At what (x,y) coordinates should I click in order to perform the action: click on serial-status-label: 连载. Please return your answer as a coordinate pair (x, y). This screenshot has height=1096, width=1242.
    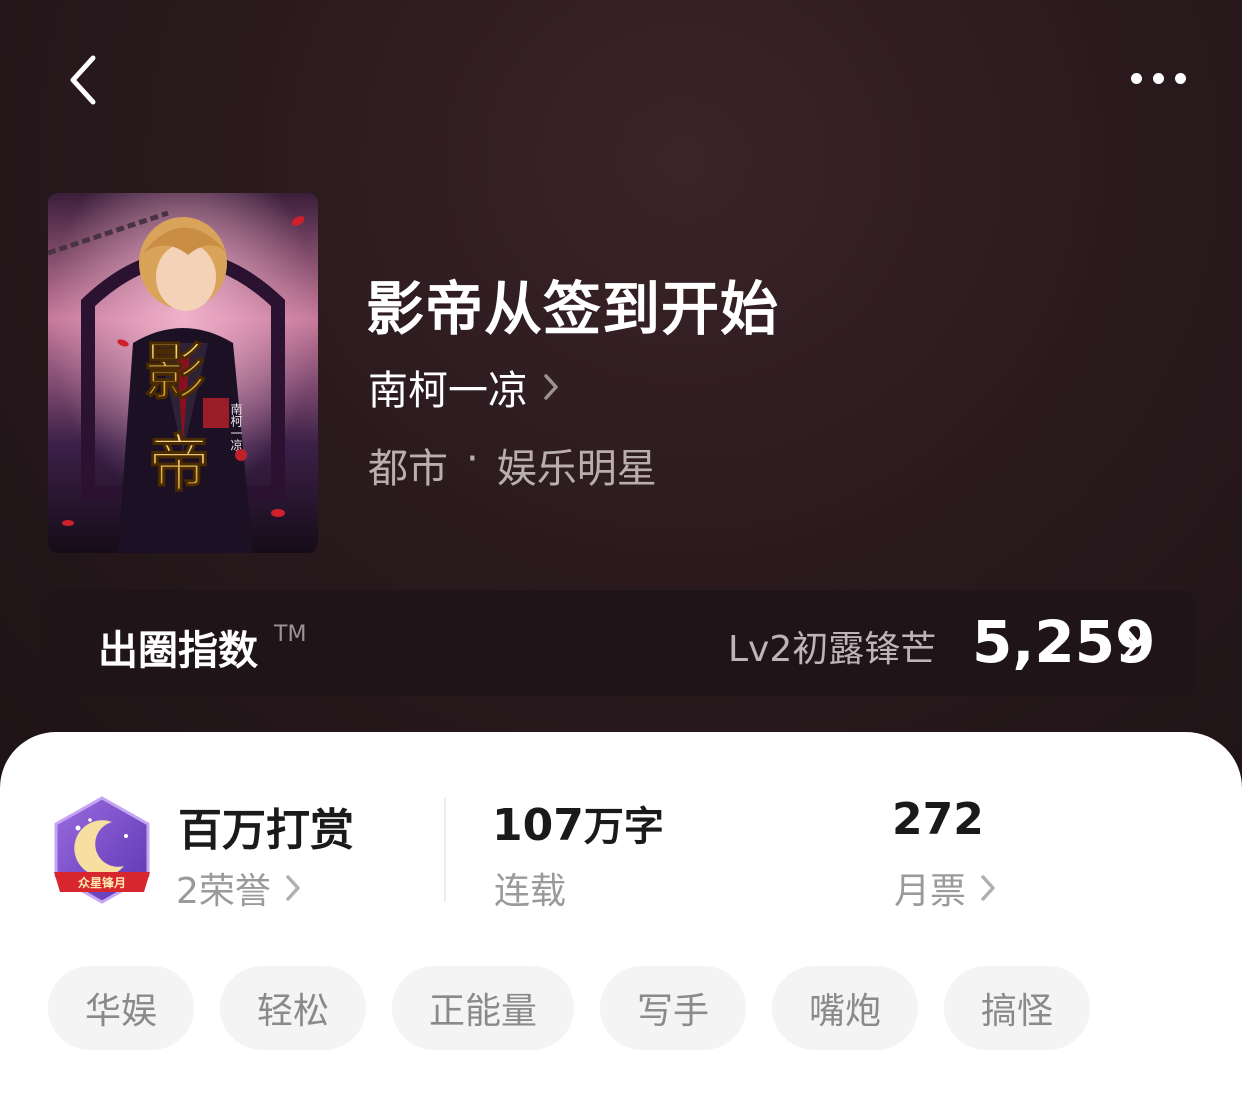
    Looking at the image, I should click on (530, 891).